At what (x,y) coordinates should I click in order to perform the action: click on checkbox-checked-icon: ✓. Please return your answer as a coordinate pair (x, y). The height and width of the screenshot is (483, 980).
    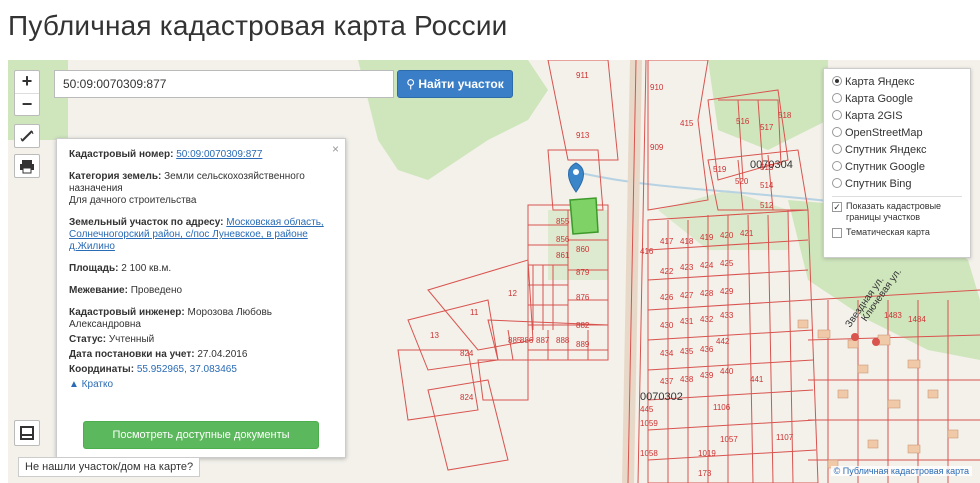
    Looking at the image, I should click on (837, 207).